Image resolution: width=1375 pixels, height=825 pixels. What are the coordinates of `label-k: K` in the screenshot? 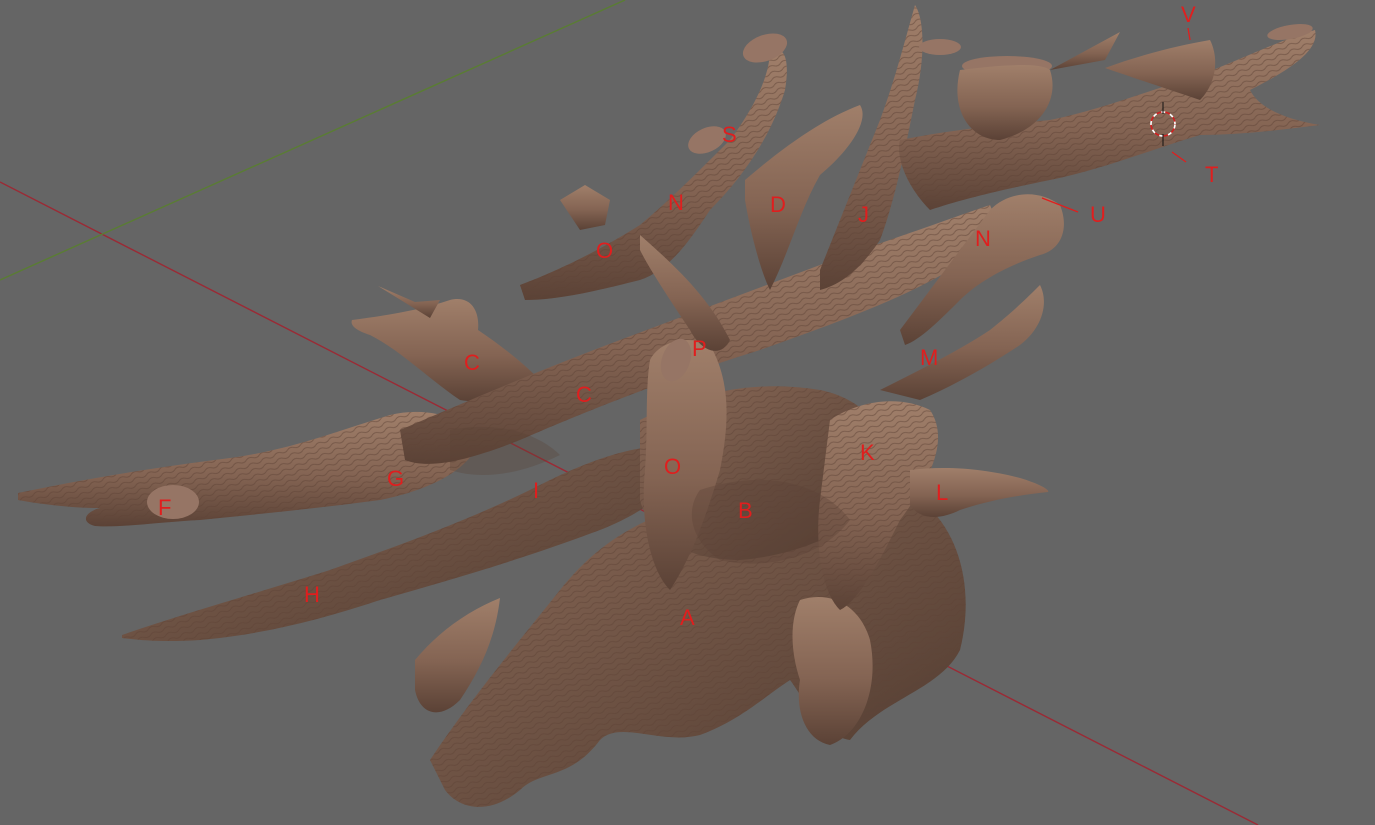 It's located at (867, 452).